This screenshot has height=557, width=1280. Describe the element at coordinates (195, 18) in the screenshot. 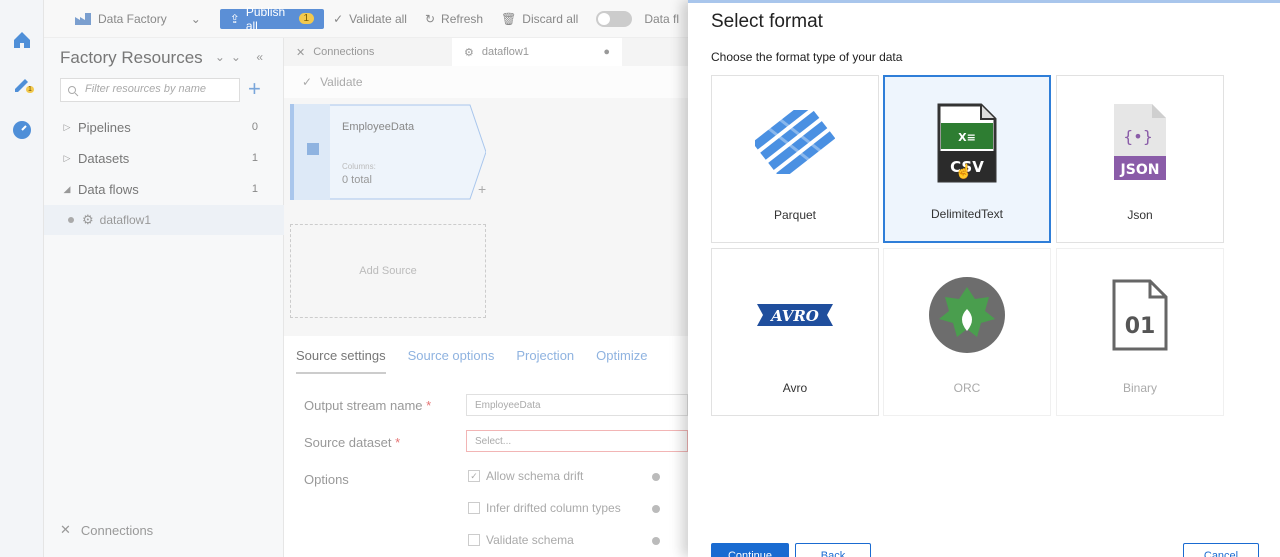

I see `chevron-down-icon: ⌄` at that location.